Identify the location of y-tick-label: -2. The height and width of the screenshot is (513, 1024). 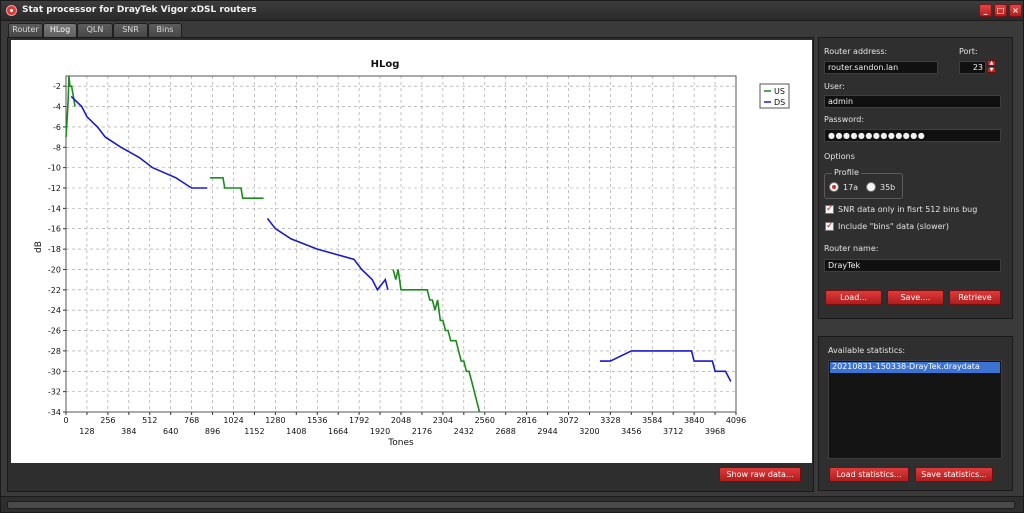
(57, 86).